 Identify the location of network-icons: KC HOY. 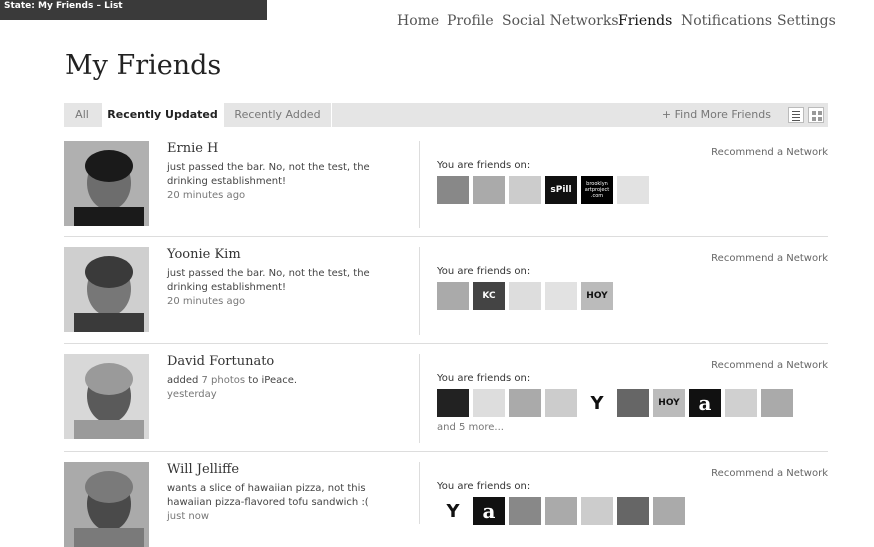
(525, 296).